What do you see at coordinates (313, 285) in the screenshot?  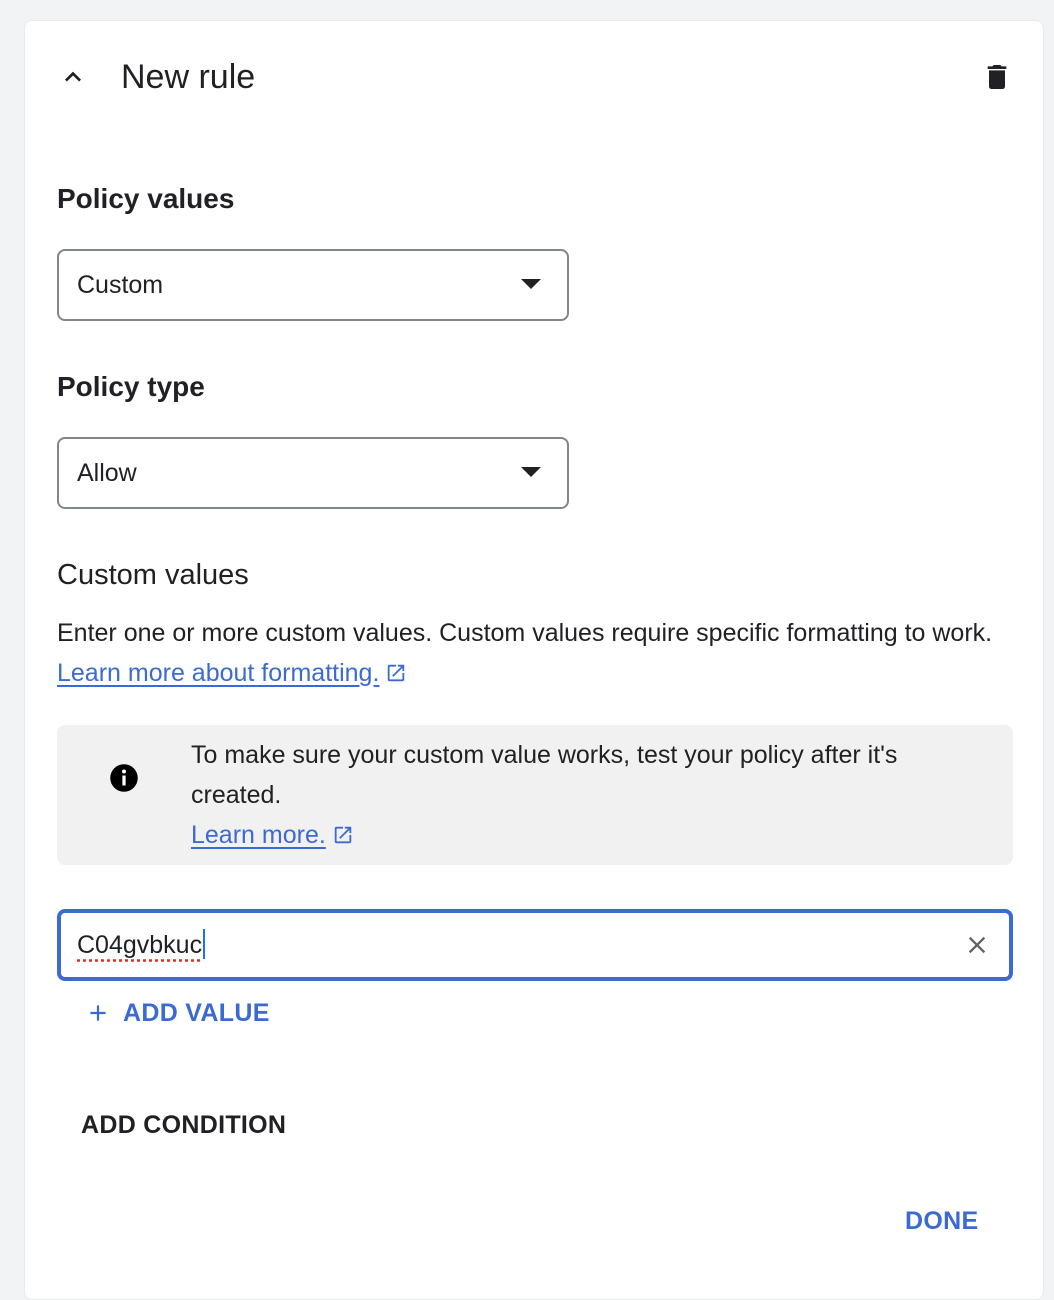 I see `policy-values-select: Custom` at bounding box center [313, 285].